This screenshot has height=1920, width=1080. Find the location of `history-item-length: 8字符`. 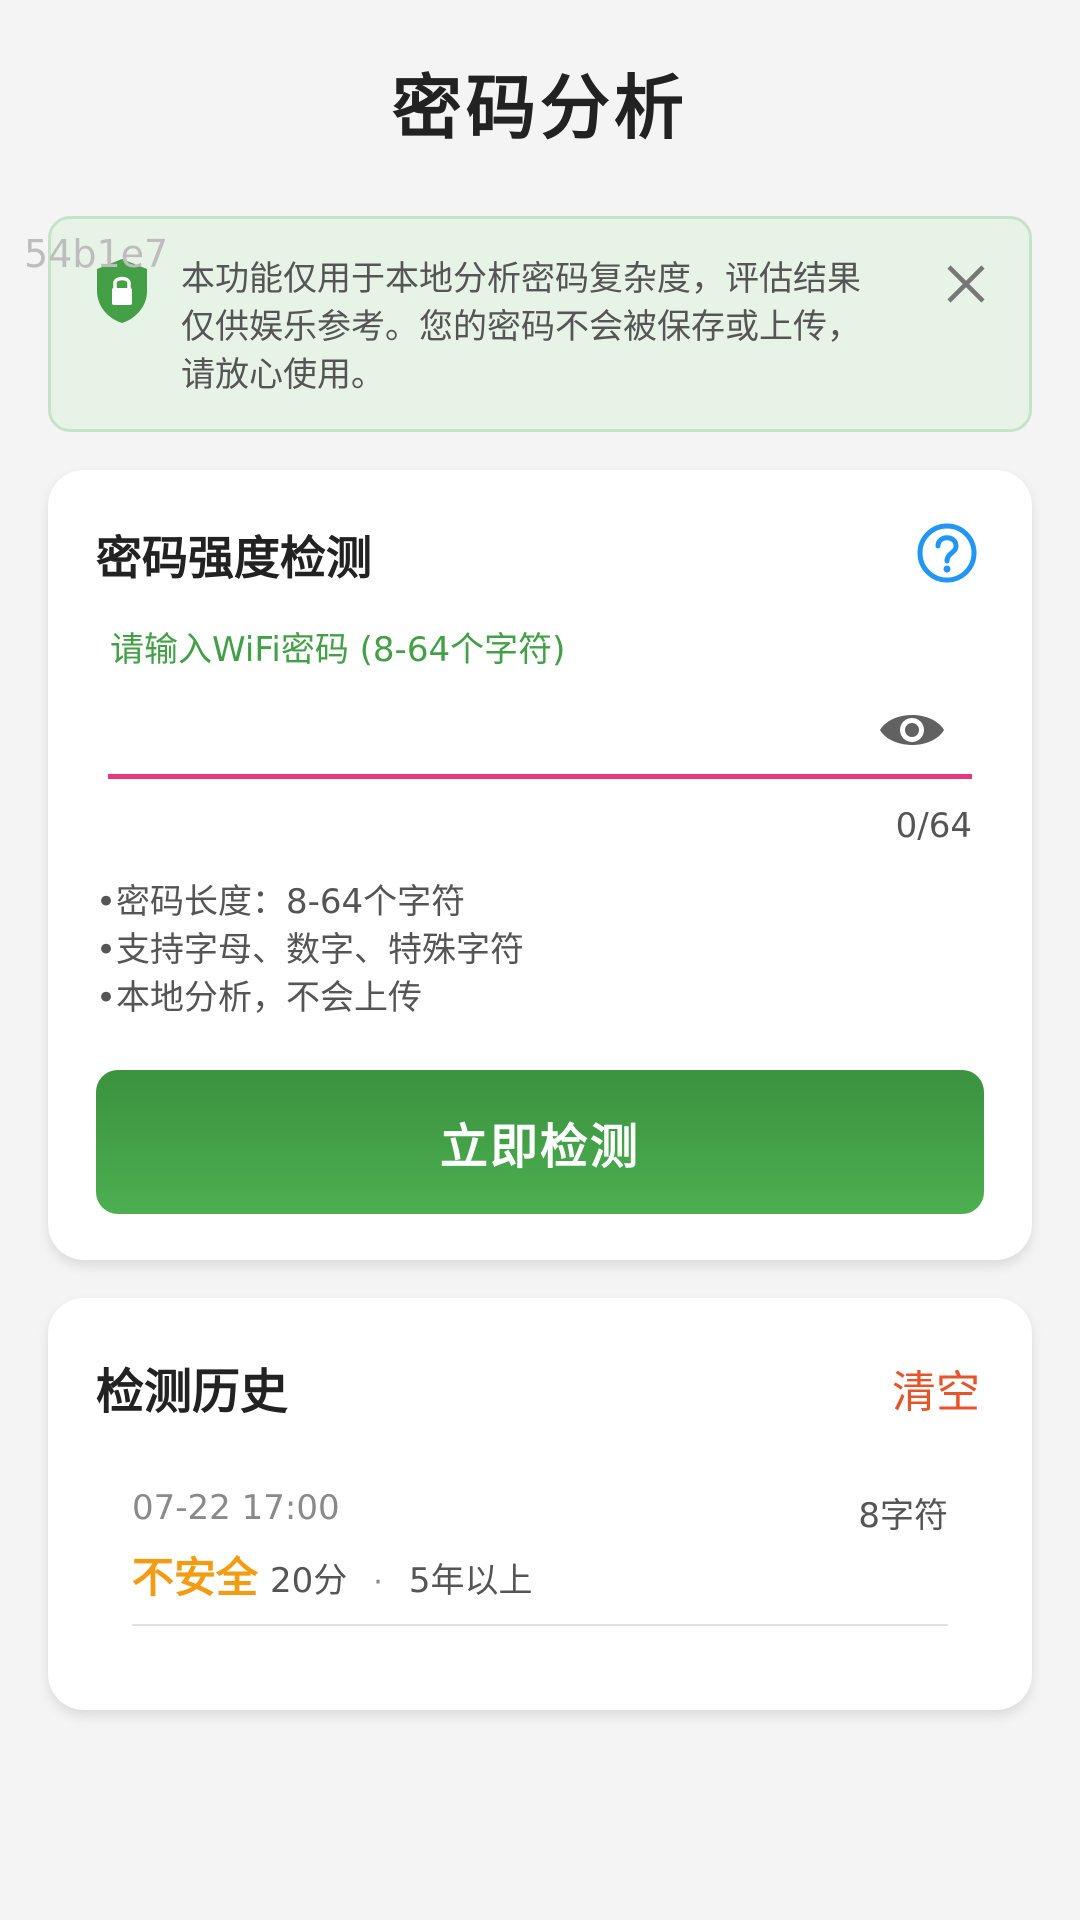

history-item-length: 8字符 is located at coordinates (903, 1516).